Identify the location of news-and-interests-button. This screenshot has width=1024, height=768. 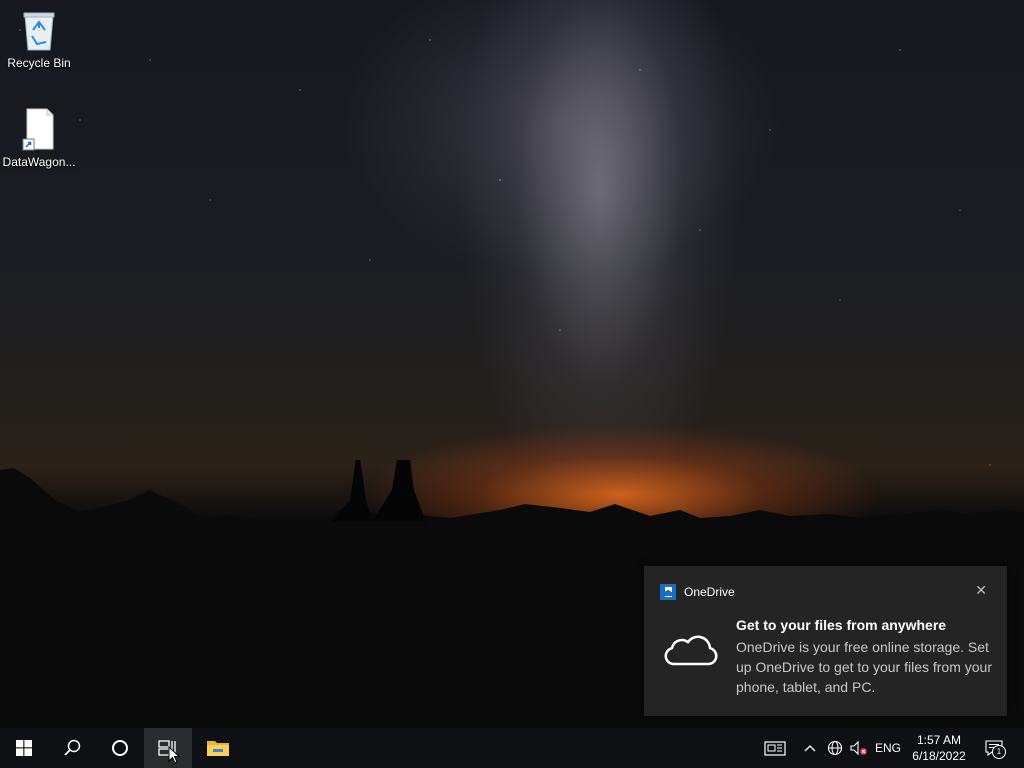
(775, 748).